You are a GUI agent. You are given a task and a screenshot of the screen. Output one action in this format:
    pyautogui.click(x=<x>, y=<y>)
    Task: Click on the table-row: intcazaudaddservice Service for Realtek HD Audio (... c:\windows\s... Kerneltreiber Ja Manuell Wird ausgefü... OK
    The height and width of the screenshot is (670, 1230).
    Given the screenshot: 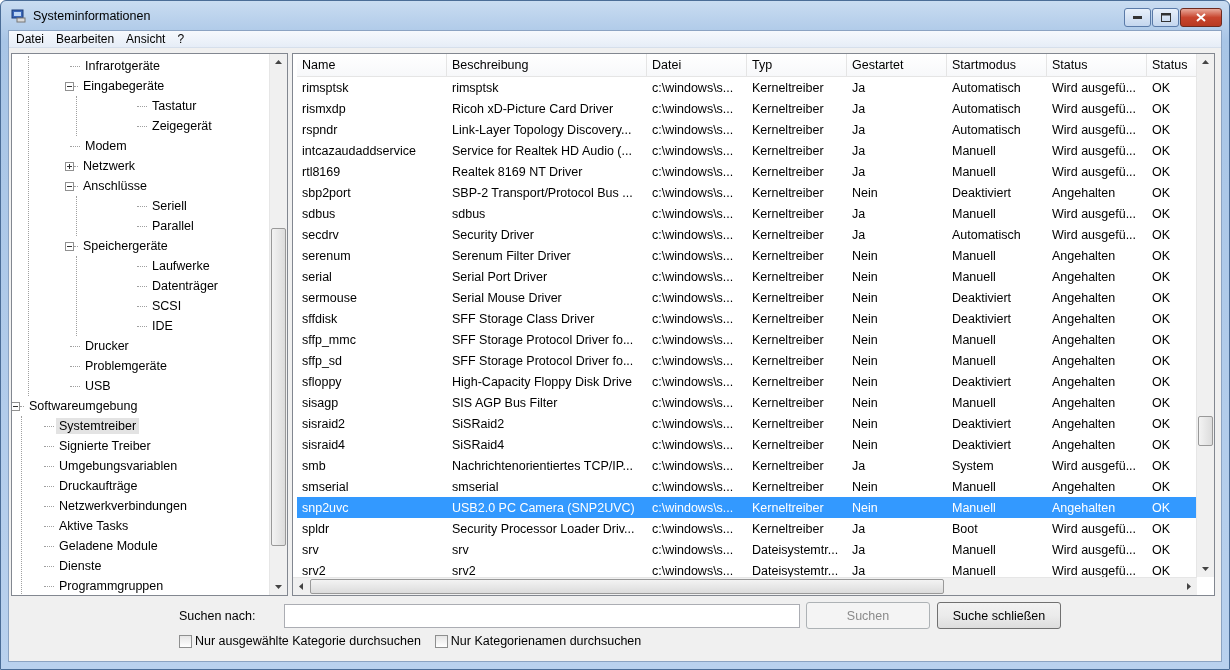 What is the action you would take?
    pyautogui.click(x=746, y=150)
    